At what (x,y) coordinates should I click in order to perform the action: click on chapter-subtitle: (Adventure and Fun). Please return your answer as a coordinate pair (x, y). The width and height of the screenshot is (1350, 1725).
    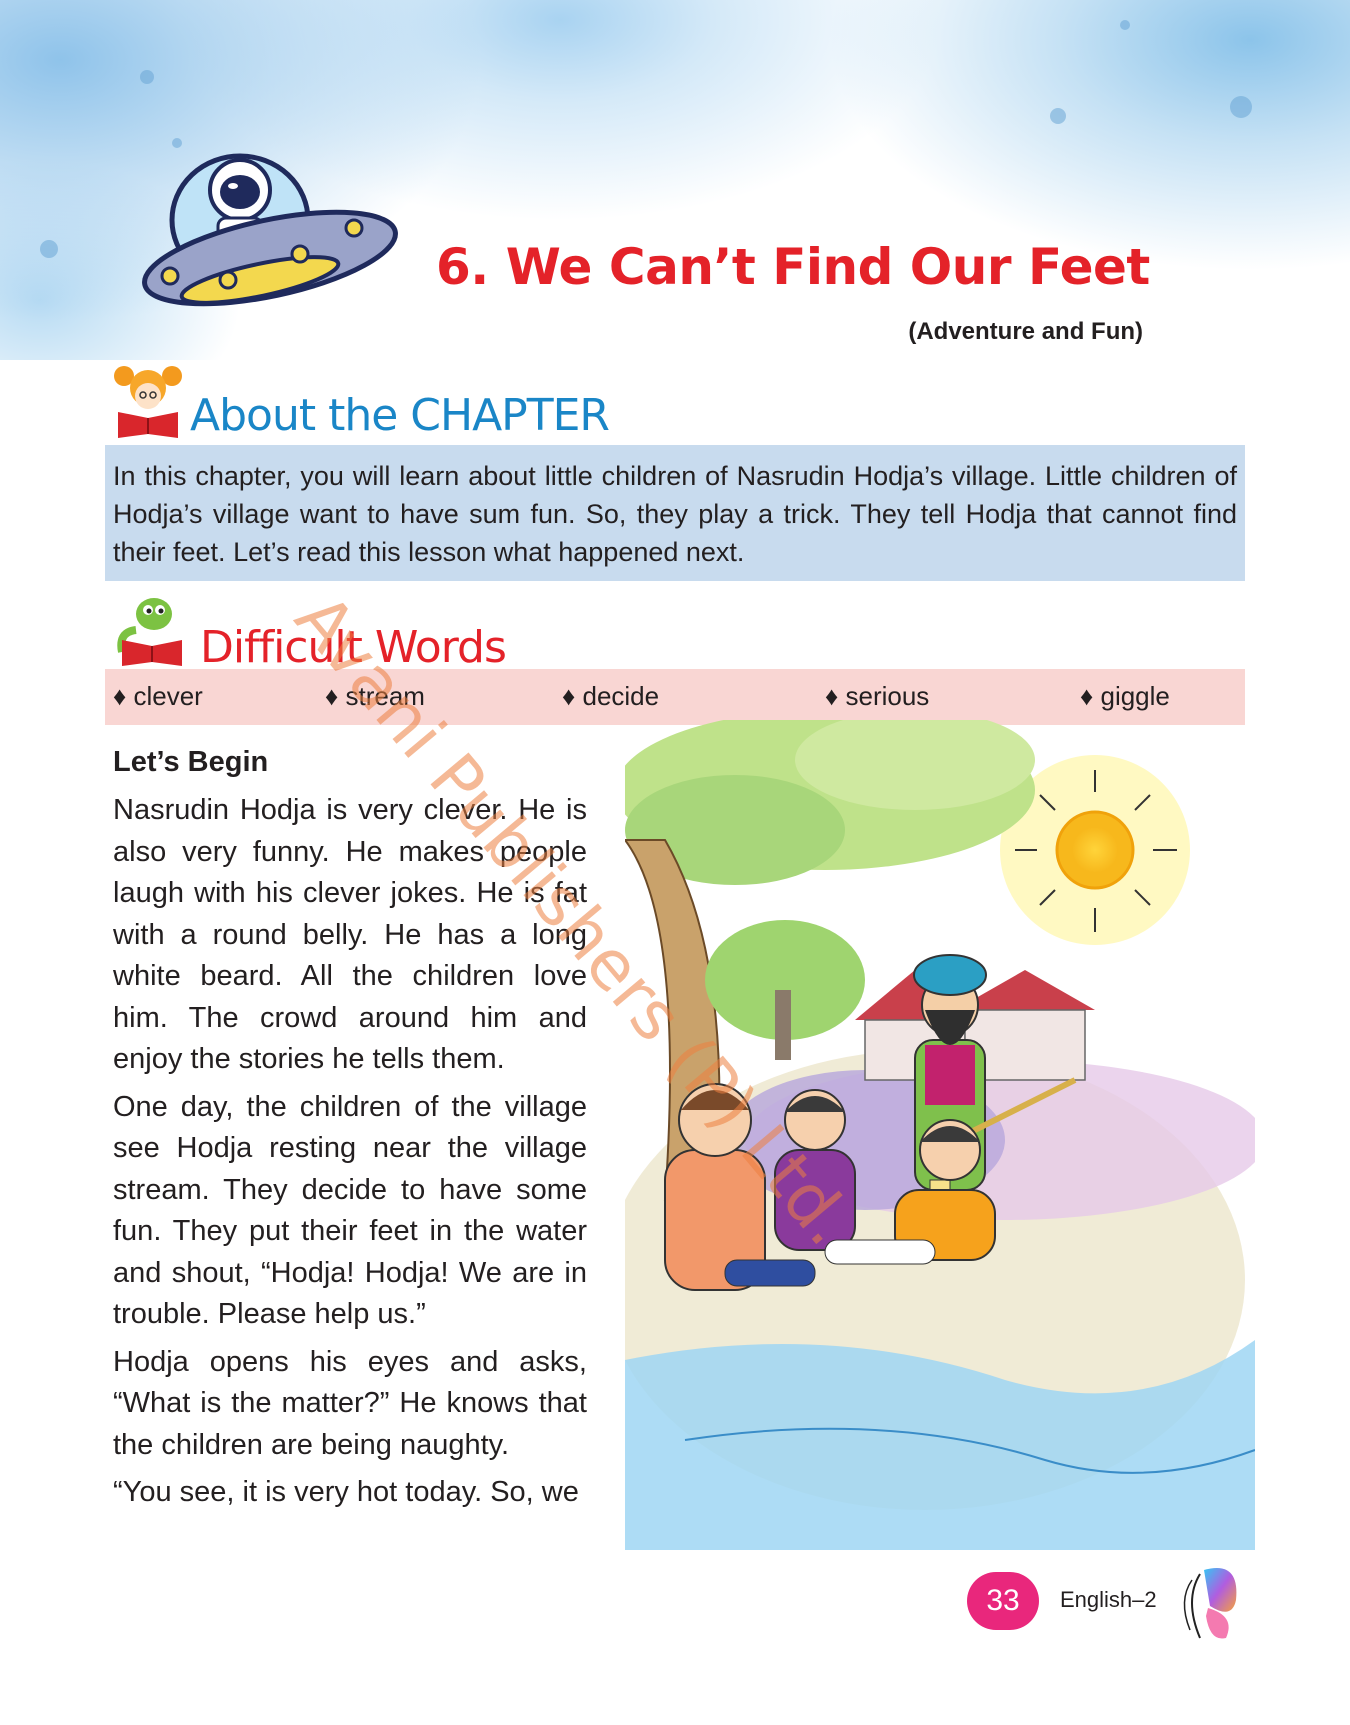
    Looking at the image, I should click on (1025, 331).